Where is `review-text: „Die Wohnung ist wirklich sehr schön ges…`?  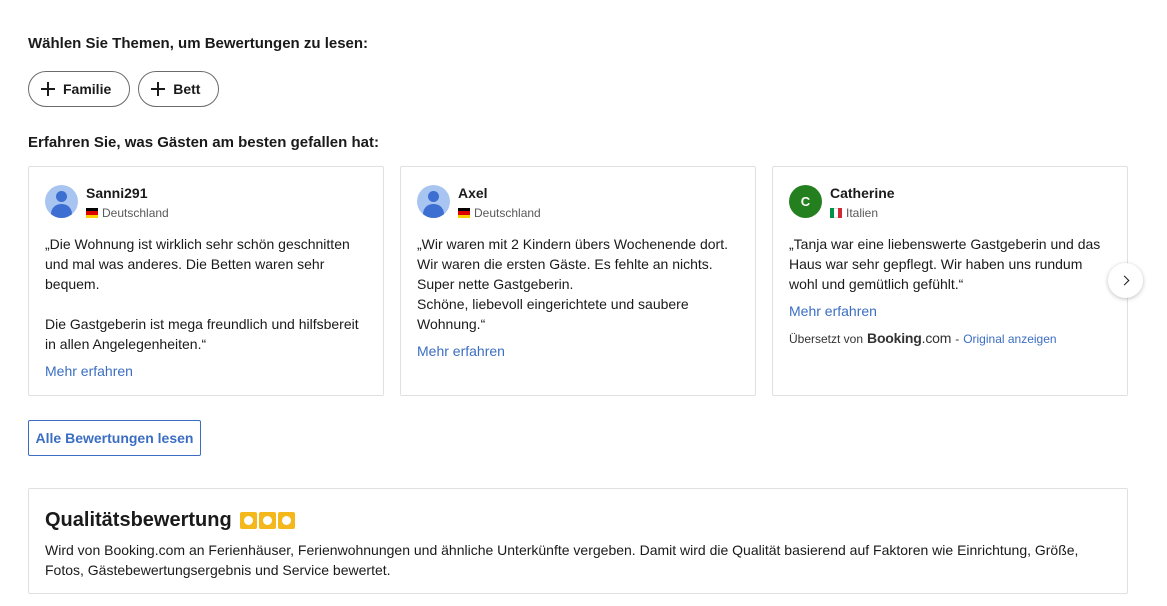 review-text: „Die Wohnung ist wirklich sehr schön ges… is located at coordinates (202, 294).